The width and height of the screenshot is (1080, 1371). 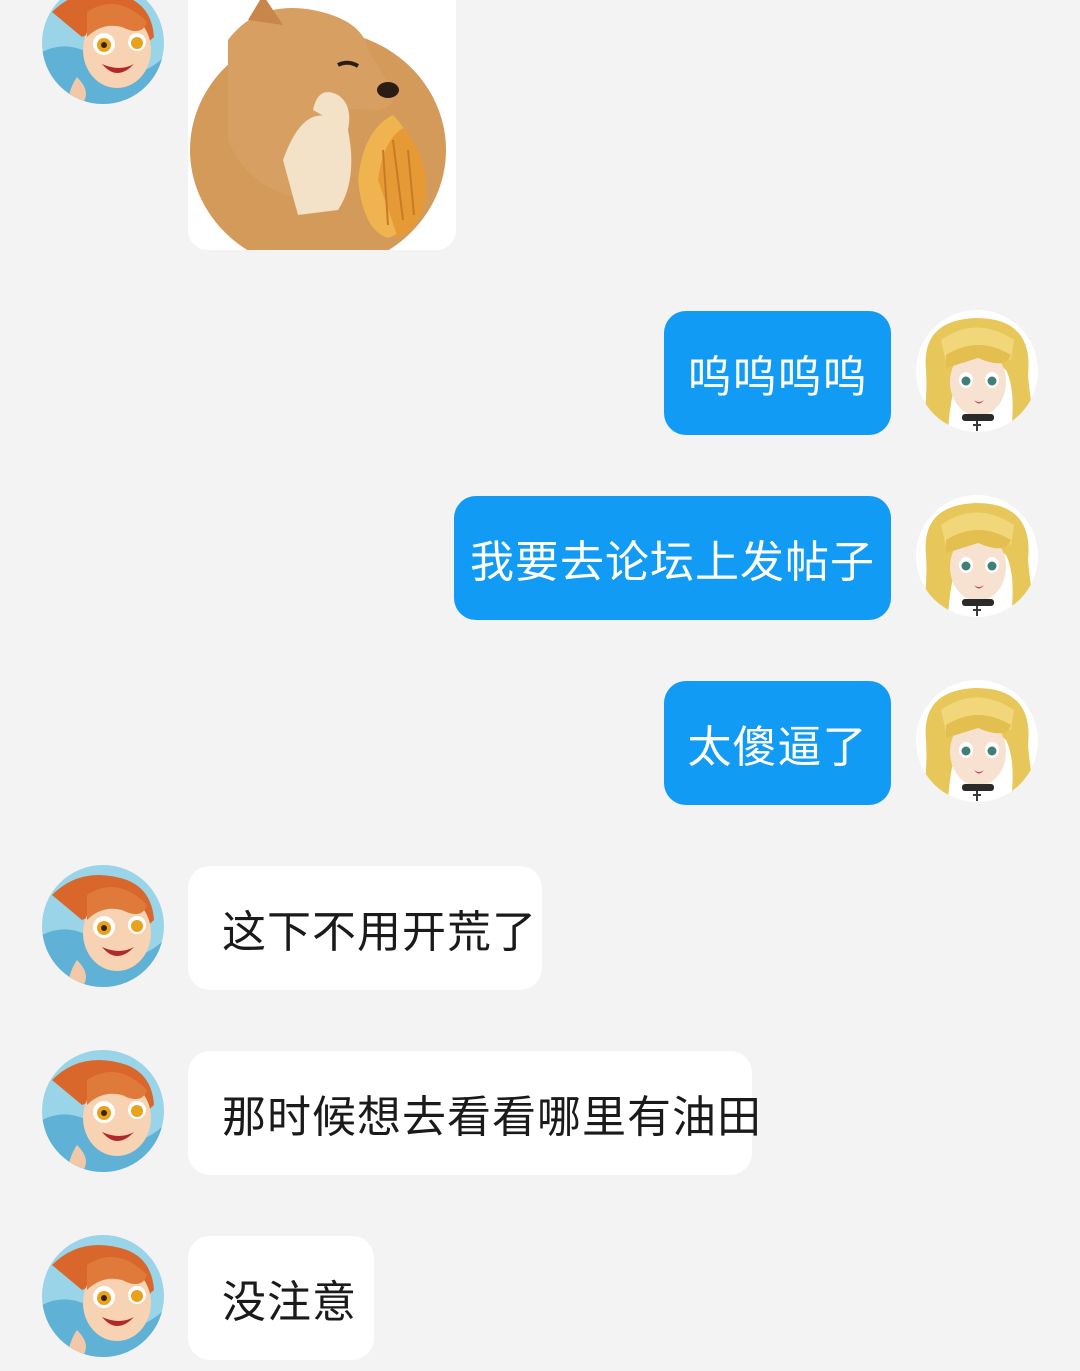 I want to click on message-text: 呜呜呜呜, so click(x=777, y=377).